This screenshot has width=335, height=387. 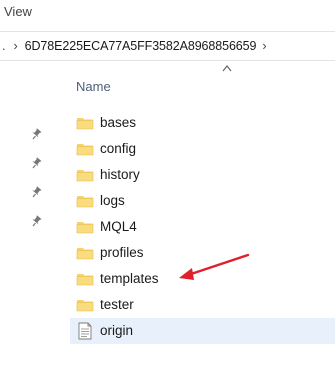 I want to click on address-overflow: ., so click(x=3, y=46).